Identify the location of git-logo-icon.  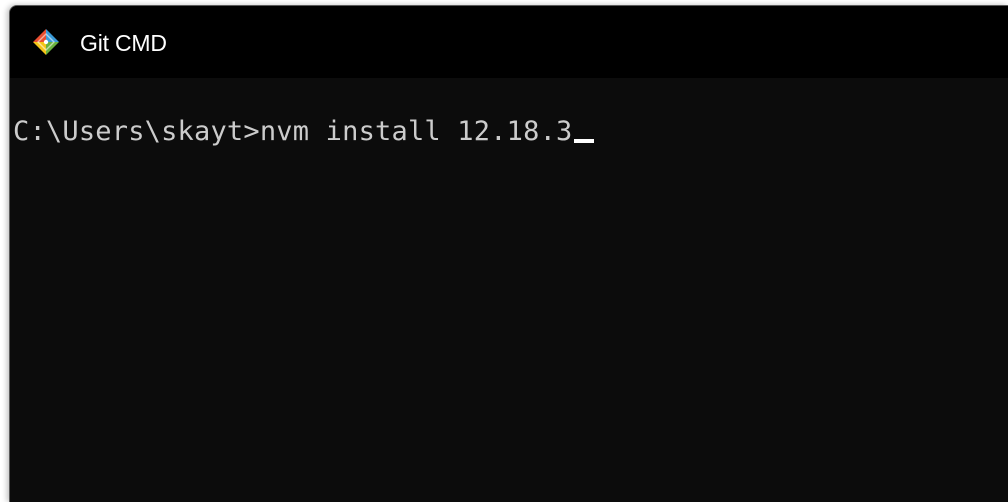
(46, 42).